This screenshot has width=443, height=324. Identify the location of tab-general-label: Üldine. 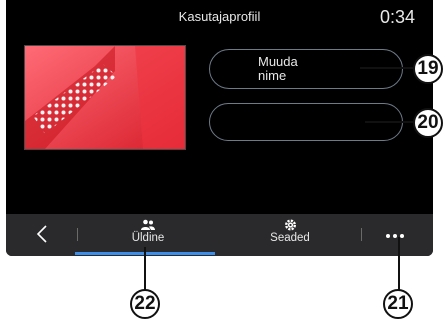
(148, 238).